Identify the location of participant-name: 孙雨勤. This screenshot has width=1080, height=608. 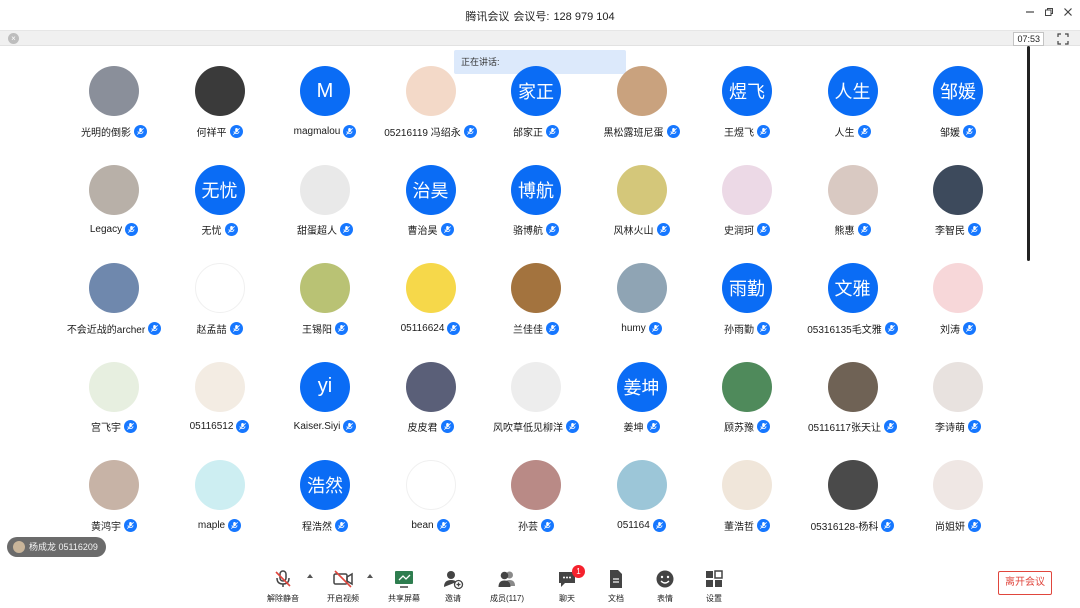
(739, 330).